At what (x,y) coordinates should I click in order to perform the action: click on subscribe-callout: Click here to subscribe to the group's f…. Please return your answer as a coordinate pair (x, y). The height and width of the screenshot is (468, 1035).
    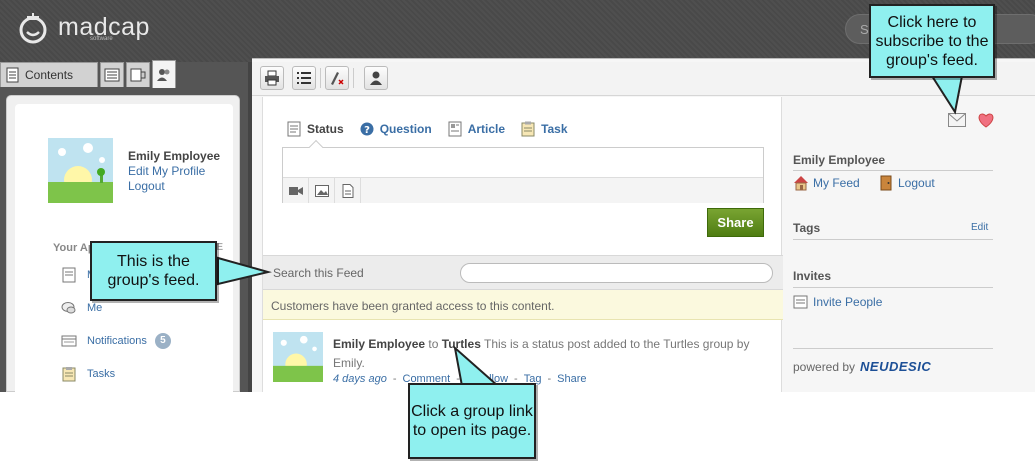
    Looking at the image, I should click on (932, 41).